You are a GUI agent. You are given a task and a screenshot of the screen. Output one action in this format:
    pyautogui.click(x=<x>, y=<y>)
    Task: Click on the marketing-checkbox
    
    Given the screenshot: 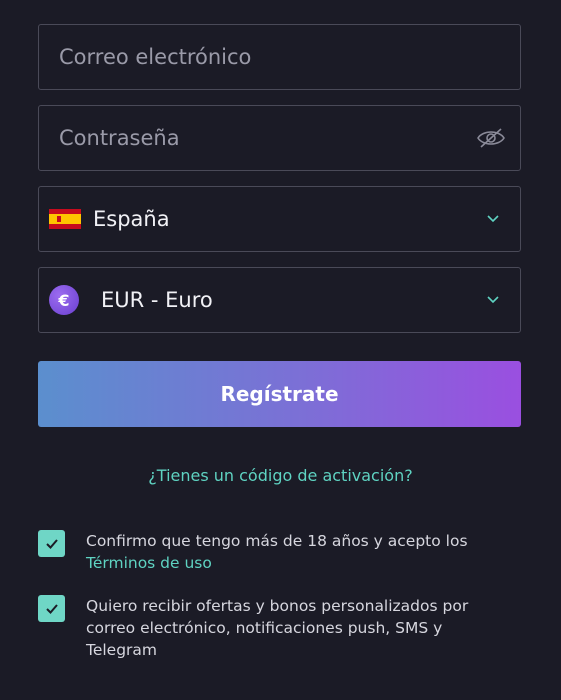 What is the action you would take?
    pyautogui.click(x=51, y=608)
    